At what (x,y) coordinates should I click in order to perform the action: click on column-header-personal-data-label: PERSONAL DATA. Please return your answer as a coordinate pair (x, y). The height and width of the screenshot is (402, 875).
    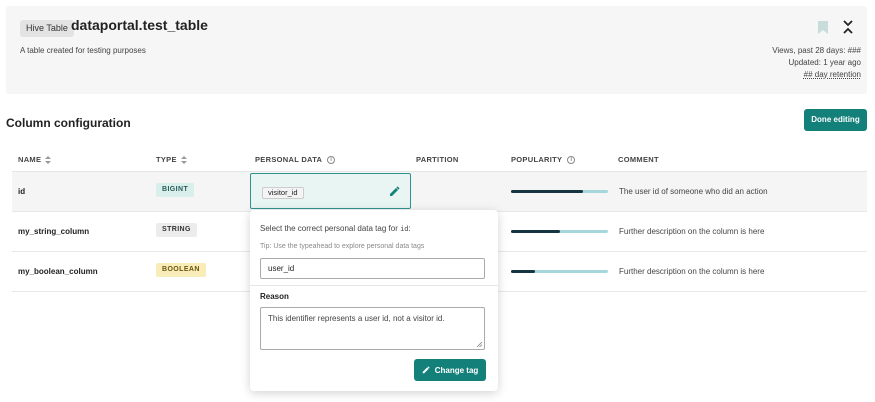
    Looking at the image, I should click on (289, 159).